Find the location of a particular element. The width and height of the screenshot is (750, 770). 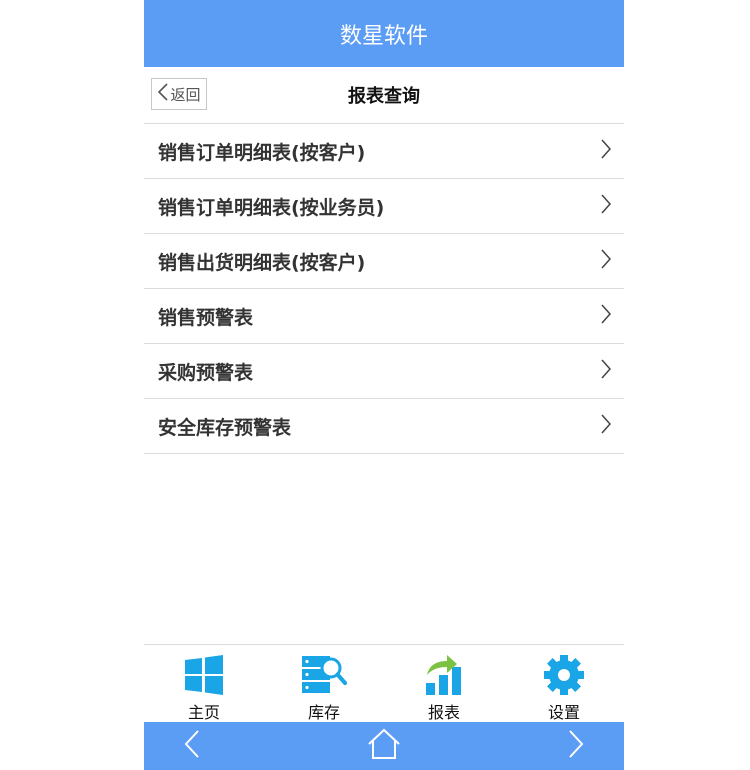

tab-label: 主页 is located at coordinates (203, 712).